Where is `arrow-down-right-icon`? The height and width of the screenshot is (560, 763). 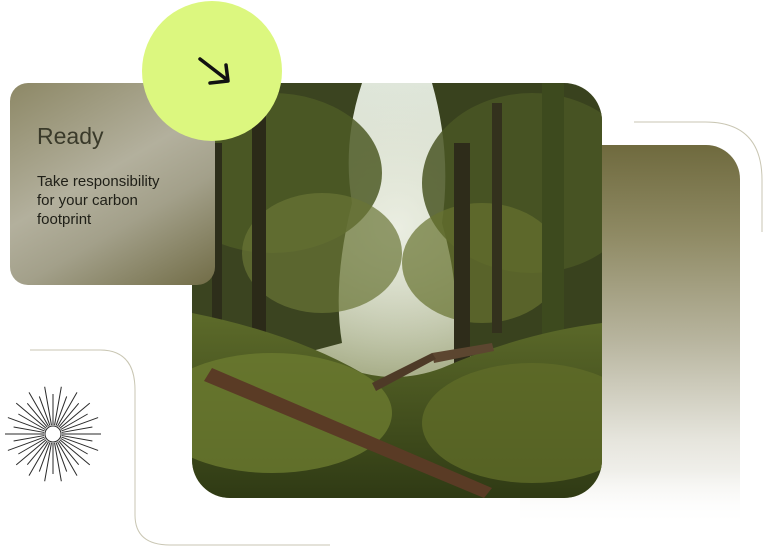 arrow-down-right-icon is located at coordinates (214, 71).